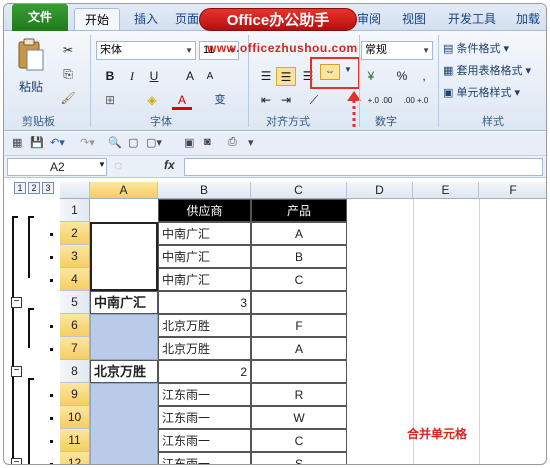 The image size is (550, 468). What do you see at coordinates (34, 188) in the screenshot?
I see `outline-level-2-button: 2` at bounding box center [34, 188].